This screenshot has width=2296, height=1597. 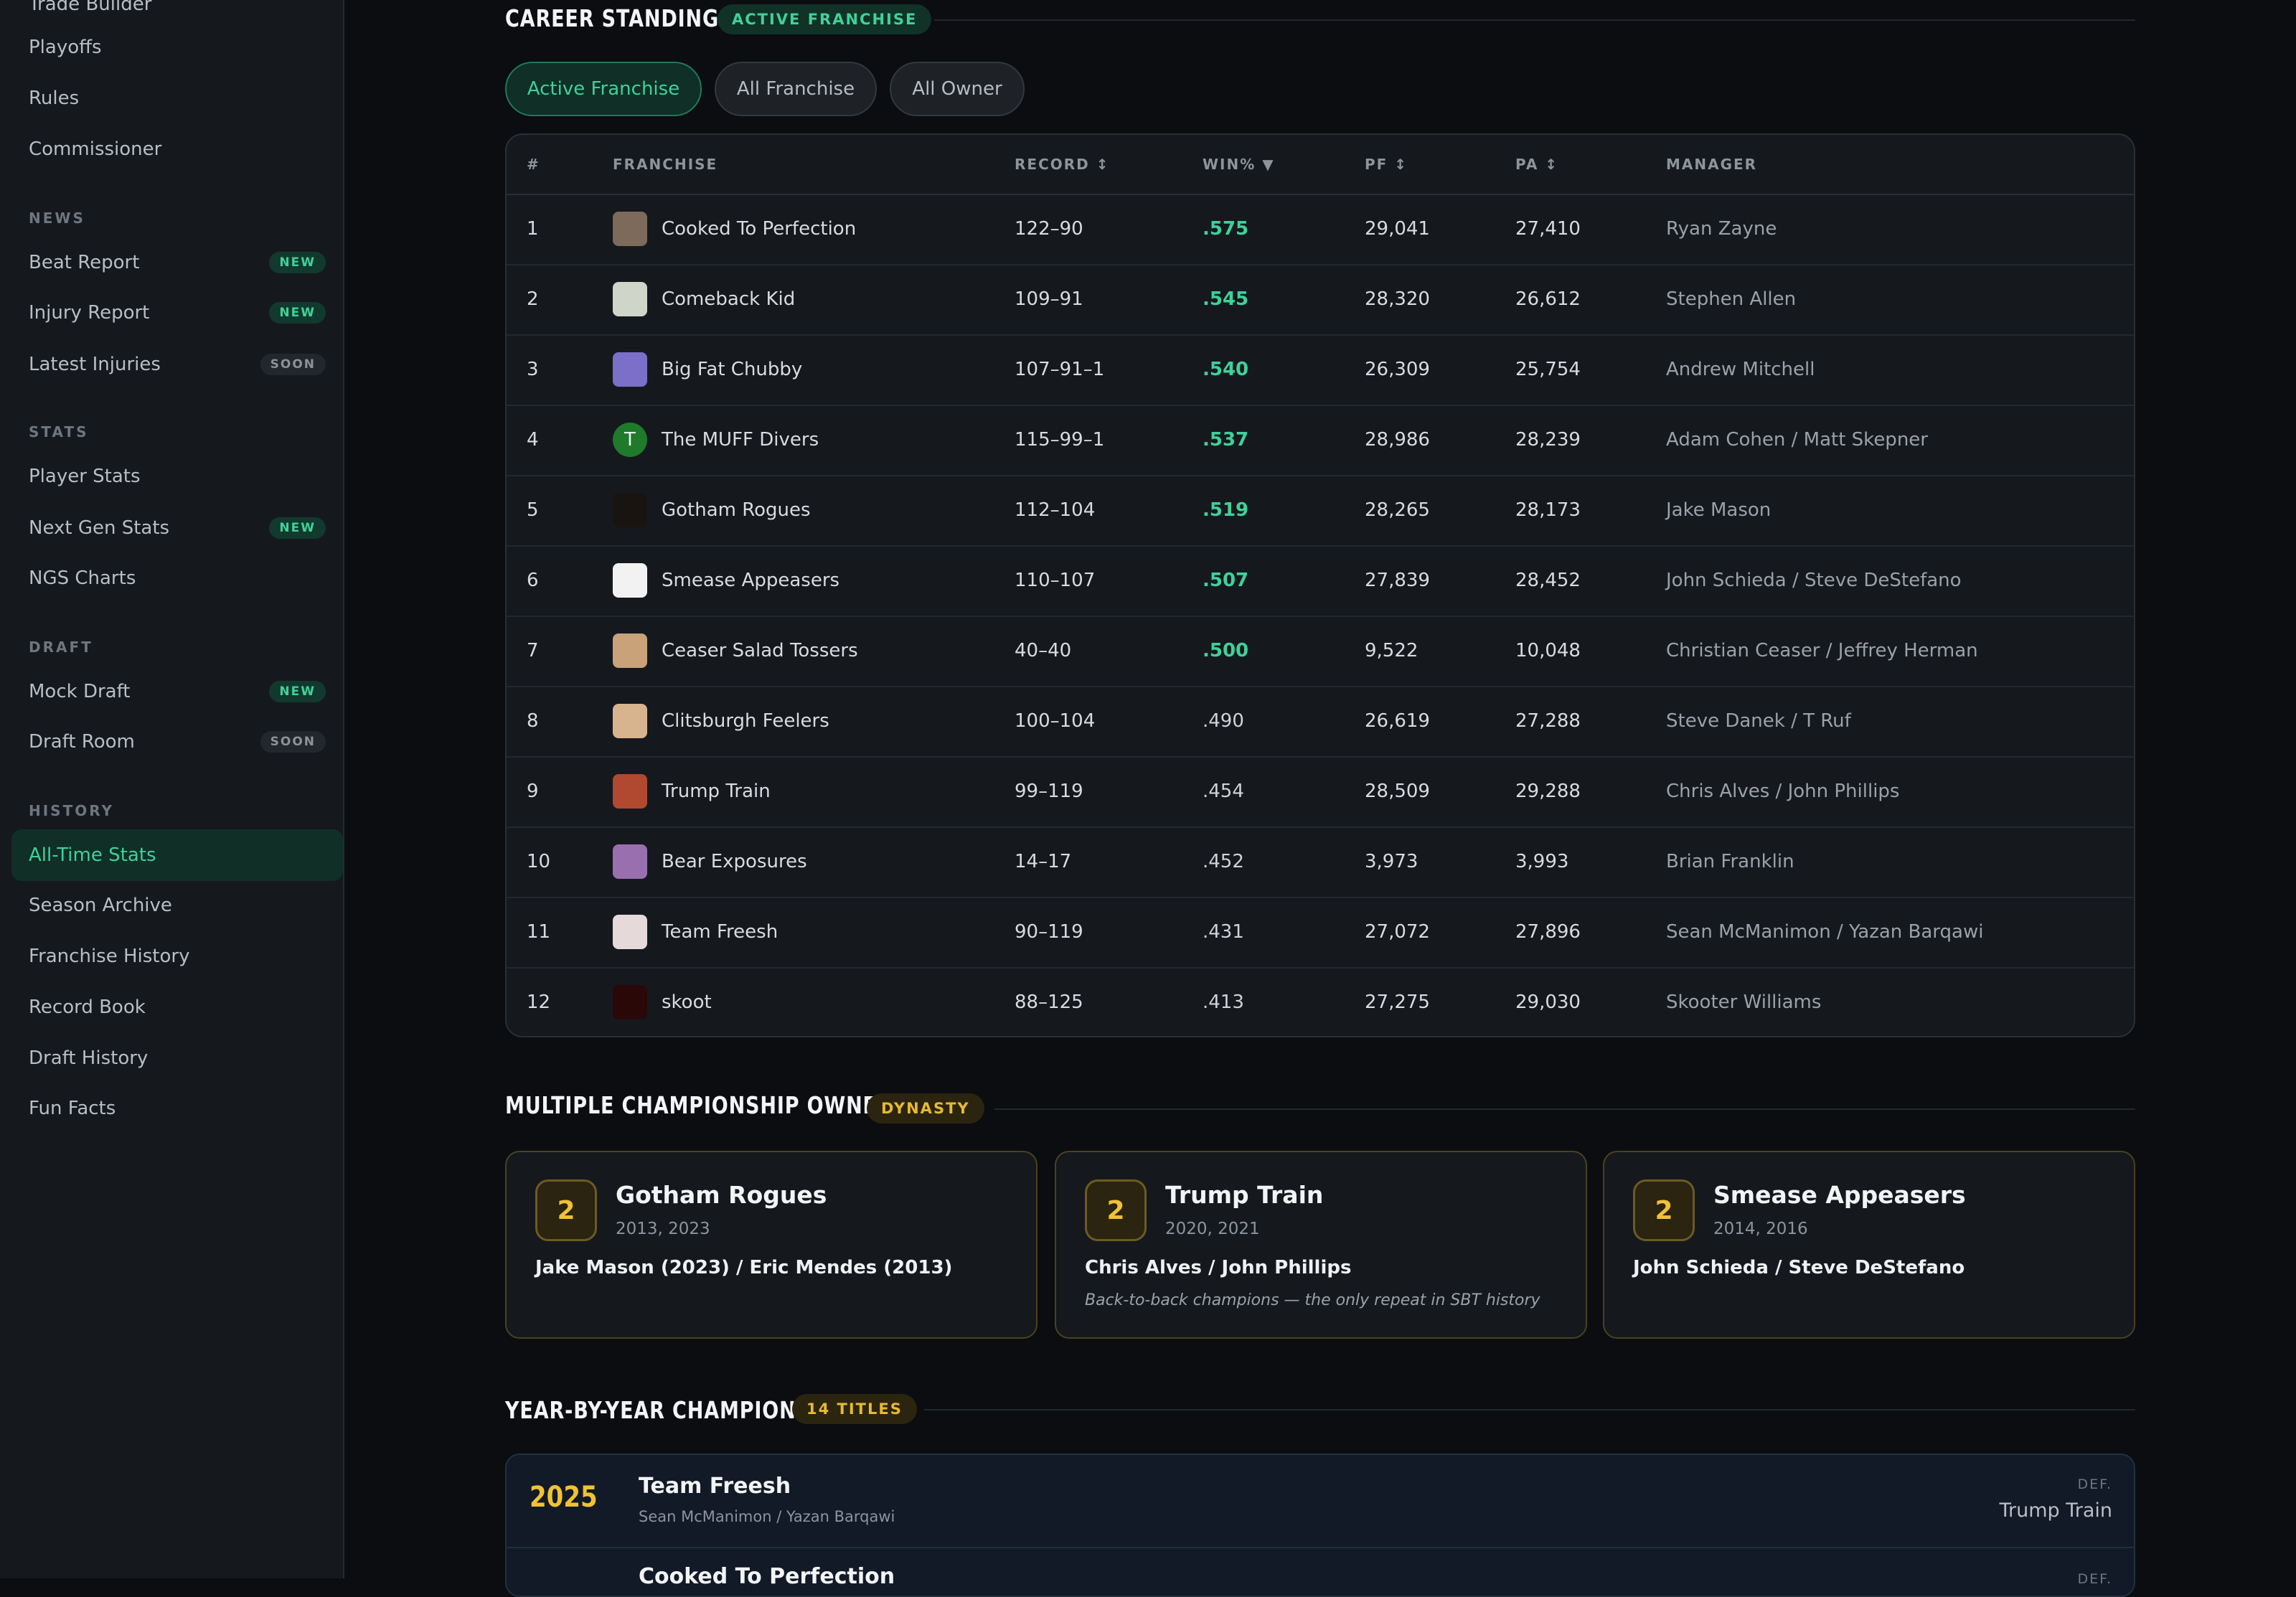 What do you see at coordinates (722, 1195) in the screenshot?
I see `champ-team: Gotham Rogues` at bounding box center [722, 1195].